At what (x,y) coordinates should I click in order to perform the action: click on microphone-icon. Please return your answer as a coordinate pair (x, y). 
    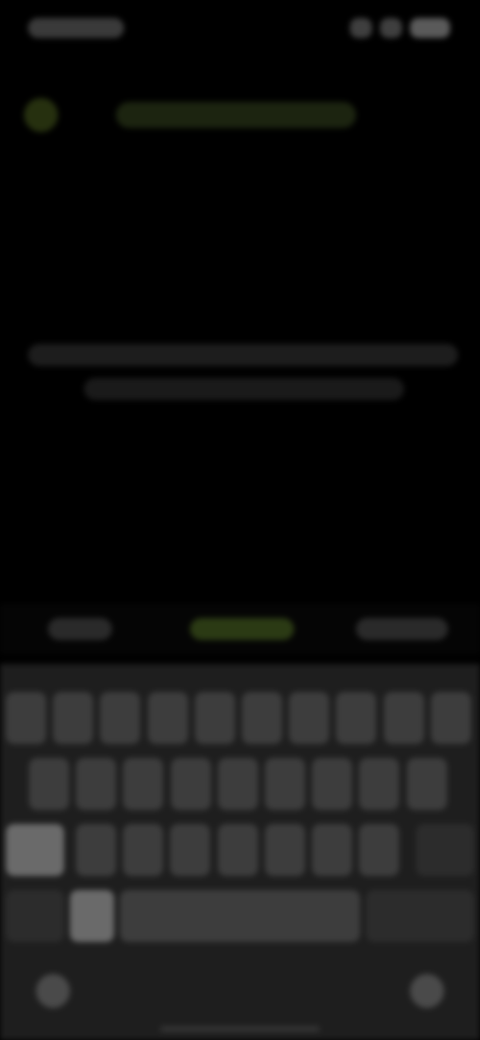
    Looking at the image, I should click on (427, 991).